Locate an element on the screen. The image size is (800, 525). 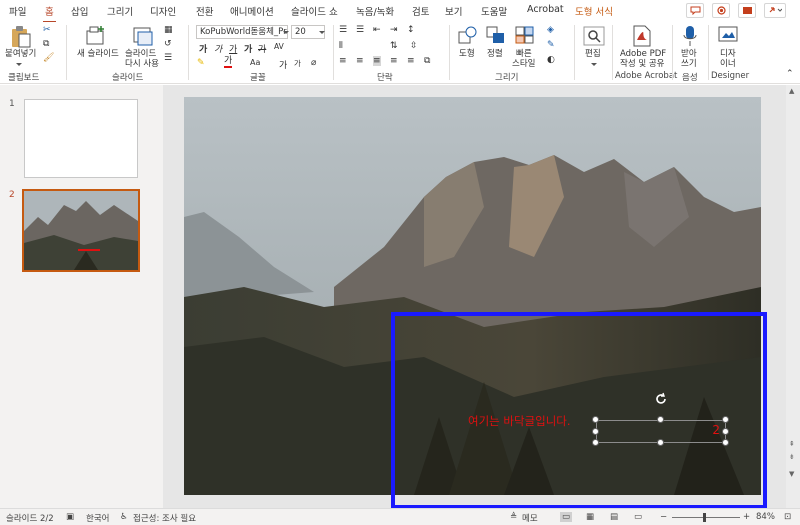
resize-handle-left is located at coordinates (595, 431).